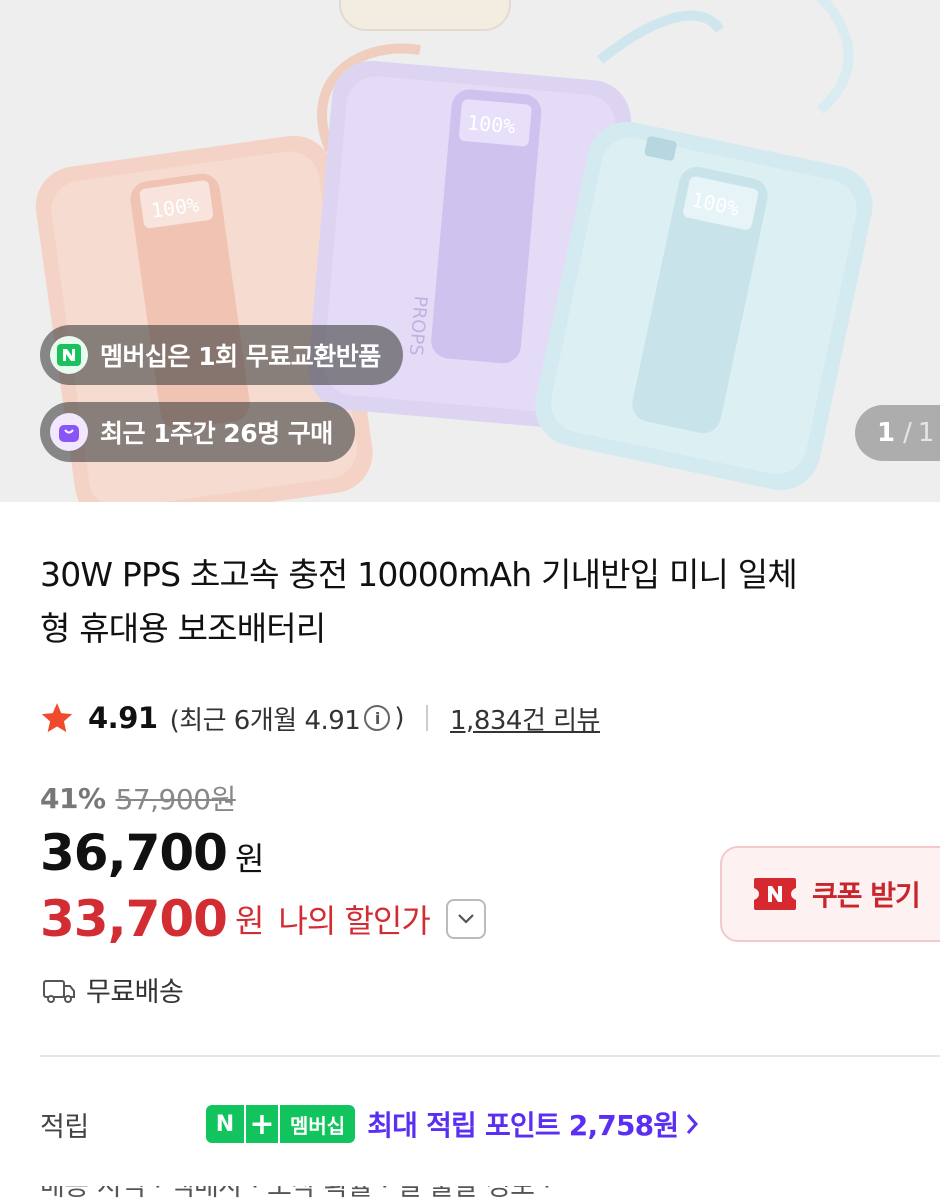  Describe the element at coordinates (317, 1124) in the screenshot. I see `badge-membership: 멤버십` at that location.